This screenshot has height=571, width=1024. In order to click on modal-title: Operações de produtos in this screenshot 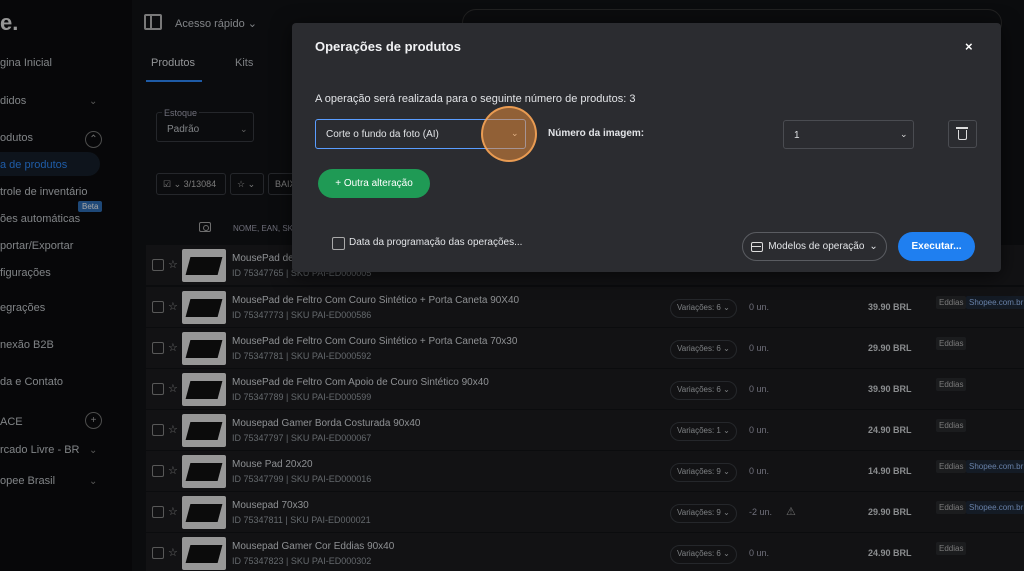, I will do `click(388, 46)`.